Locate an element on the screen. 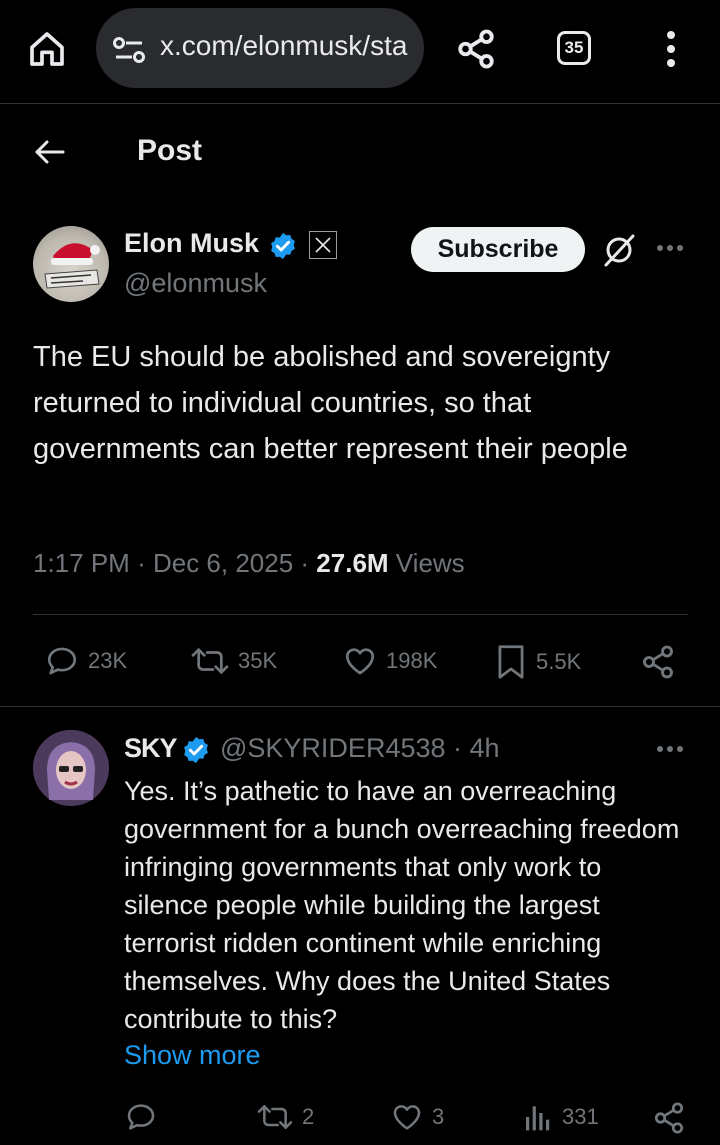 The image size is (720, 1145). home-icon is located at coordinates (47, 49).